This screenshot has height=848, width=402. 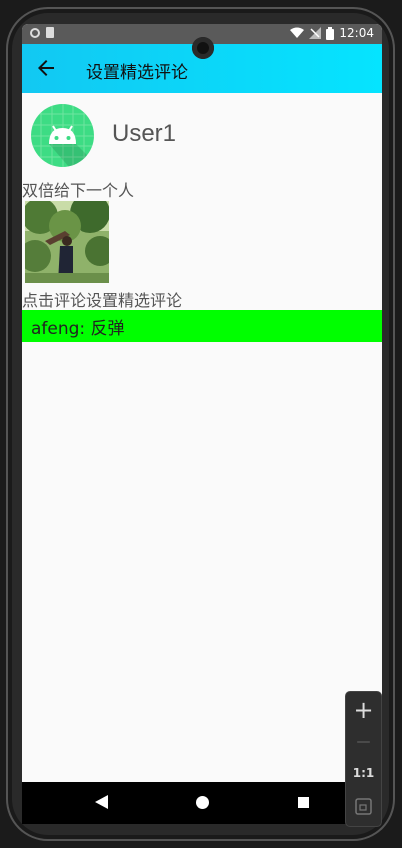 What do you see at coordinates (363, 759) in the screenshot?
I see `zoom-control: + — 1:1` at bounding box center [363, 759].